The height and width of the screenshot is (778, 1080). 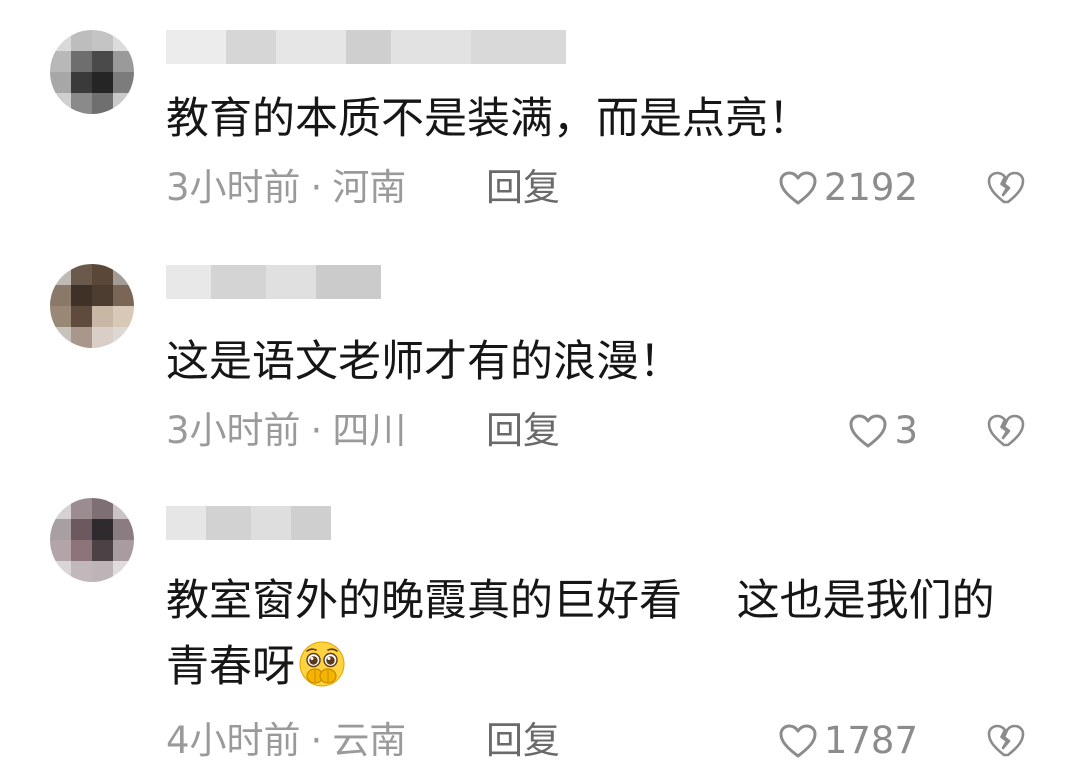 I want to click on comment-location: 四川, so click(x=369, y=430).